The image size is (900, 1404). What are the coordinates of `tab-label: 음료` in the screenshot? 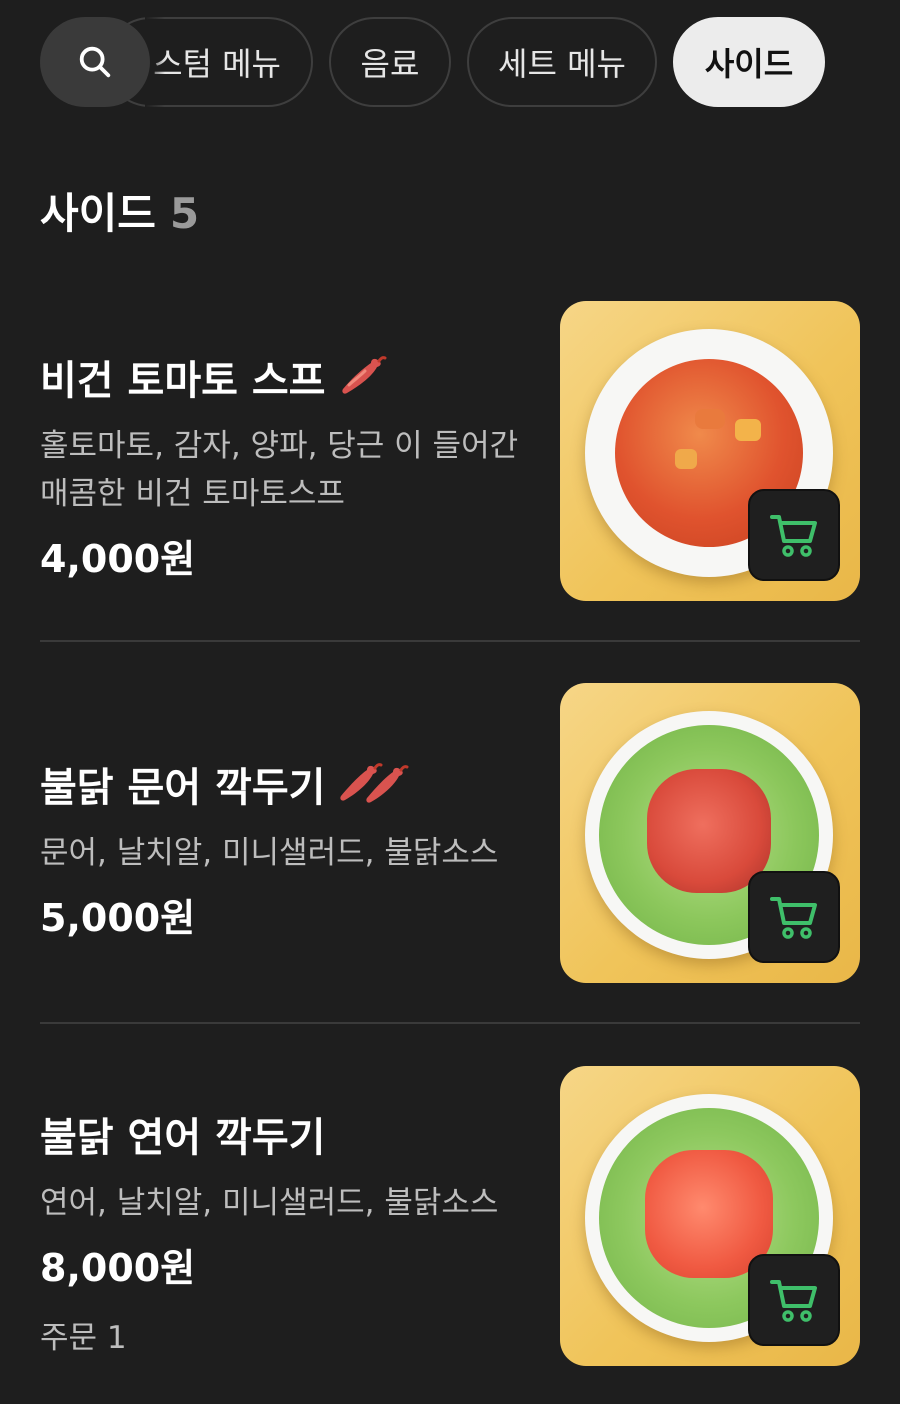 It's located at (390, 64).